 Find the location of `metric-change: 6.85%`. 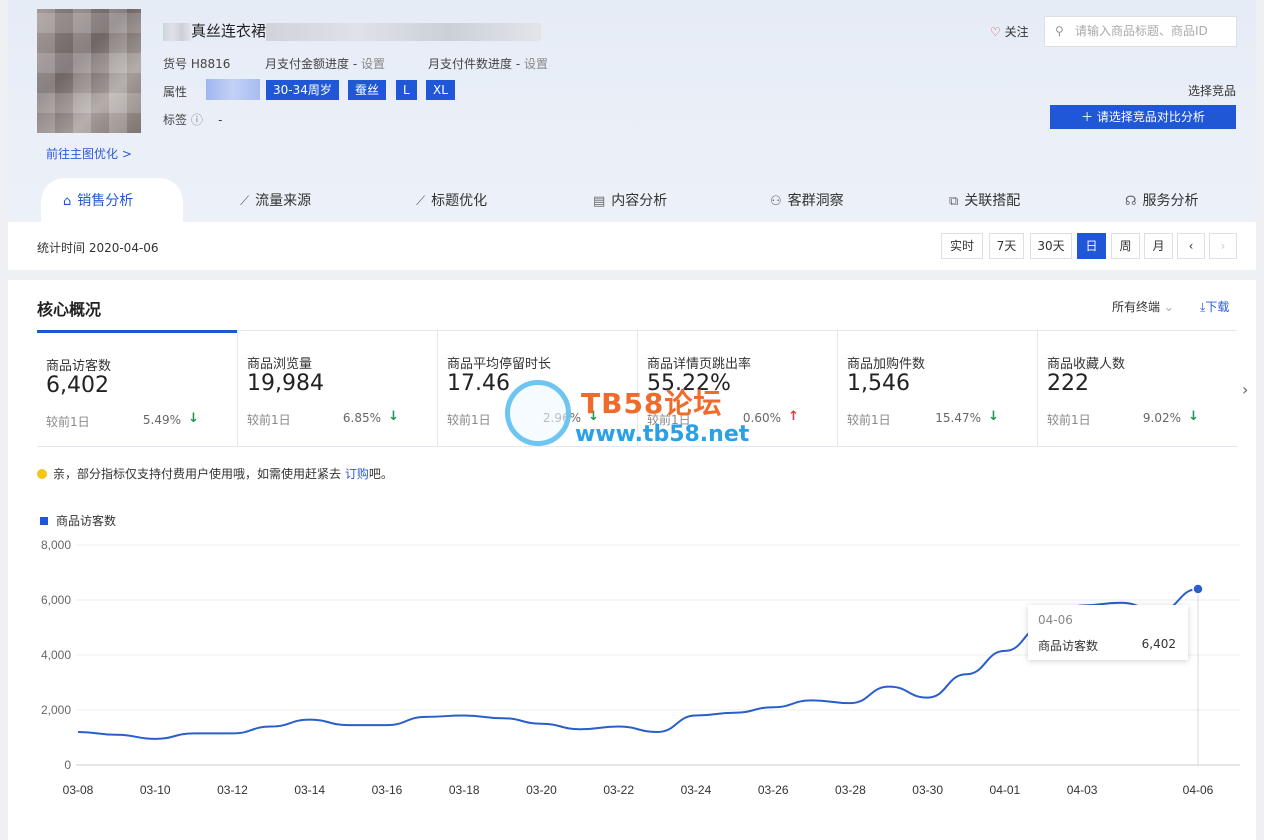

metric-change: 6.85% is located at coordinates (362, 418).